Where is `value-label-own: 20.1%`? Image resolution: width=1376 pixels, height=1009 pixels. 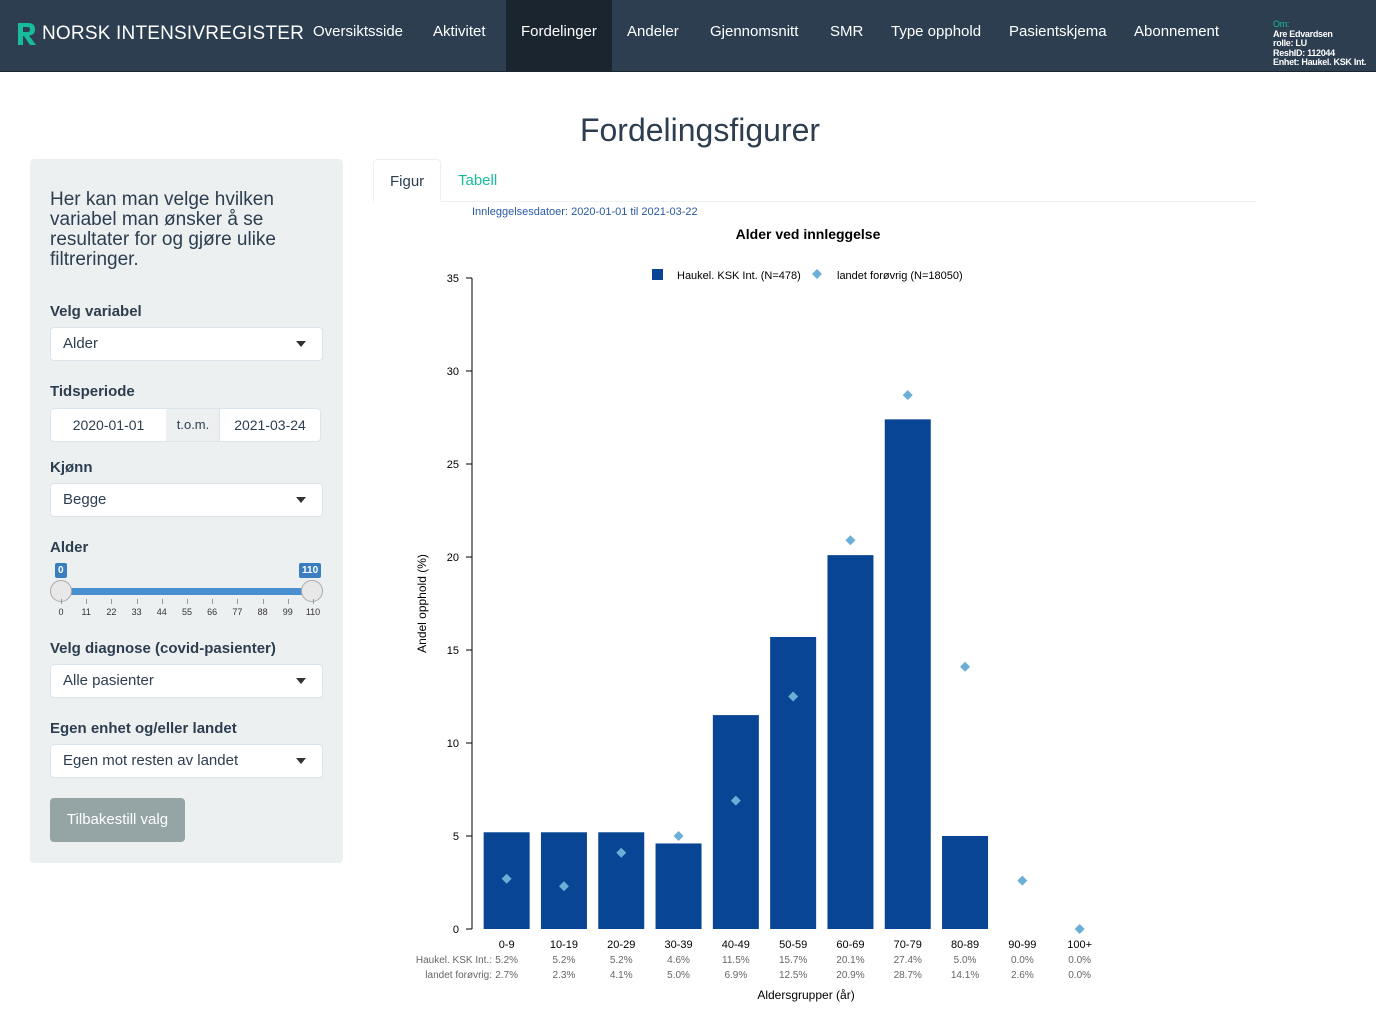 value-label-own: 20.1% is located at coordinates (850, 960).